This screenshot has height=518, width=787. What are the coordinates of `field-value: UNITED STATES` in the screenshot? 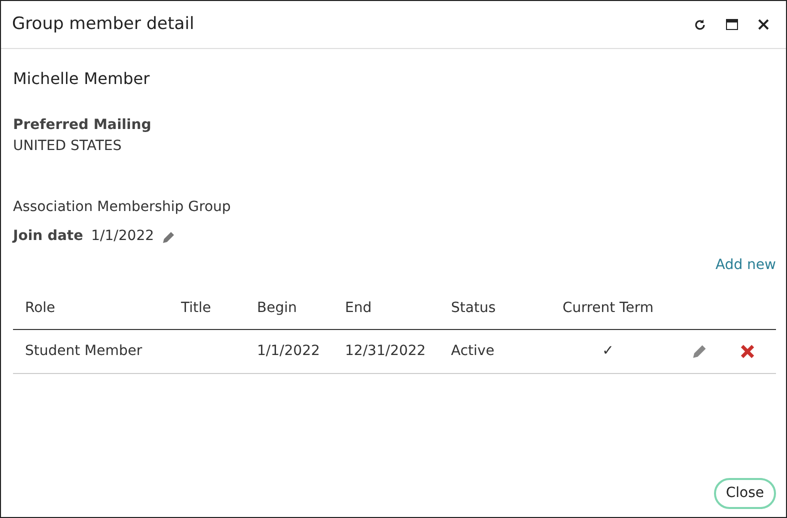 It's located at (68, 146).